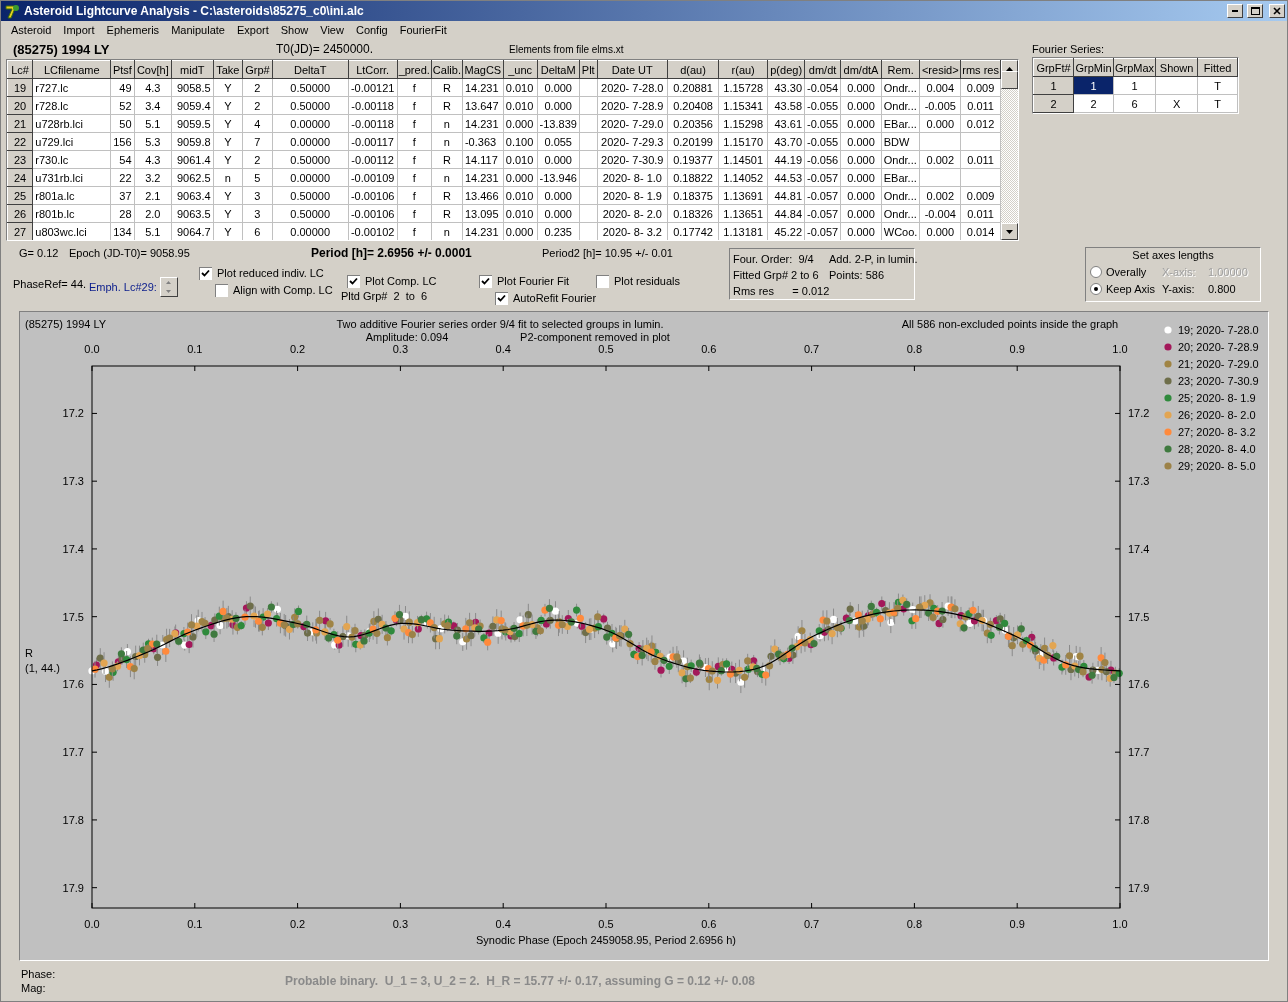 This screenshot has width=1288, height=1002. What do you see at coordinates (500, 324) in the screenshot?
I see `chart-title: Two additive Fourier series order 9/4 fit to selected groups in lumin.` at bounding box center [500, 324].